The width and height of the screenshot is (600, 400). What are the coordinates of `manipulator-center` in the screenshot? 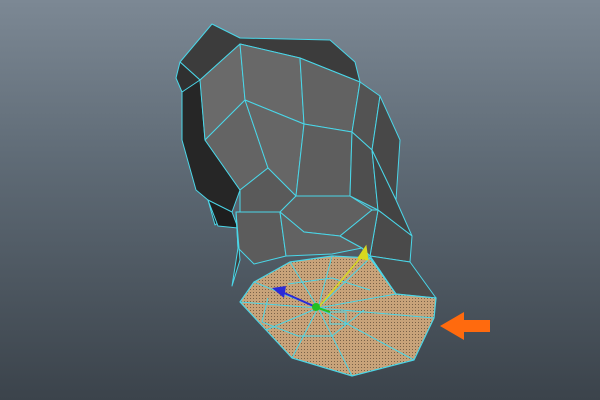 It's located at (316, 307).